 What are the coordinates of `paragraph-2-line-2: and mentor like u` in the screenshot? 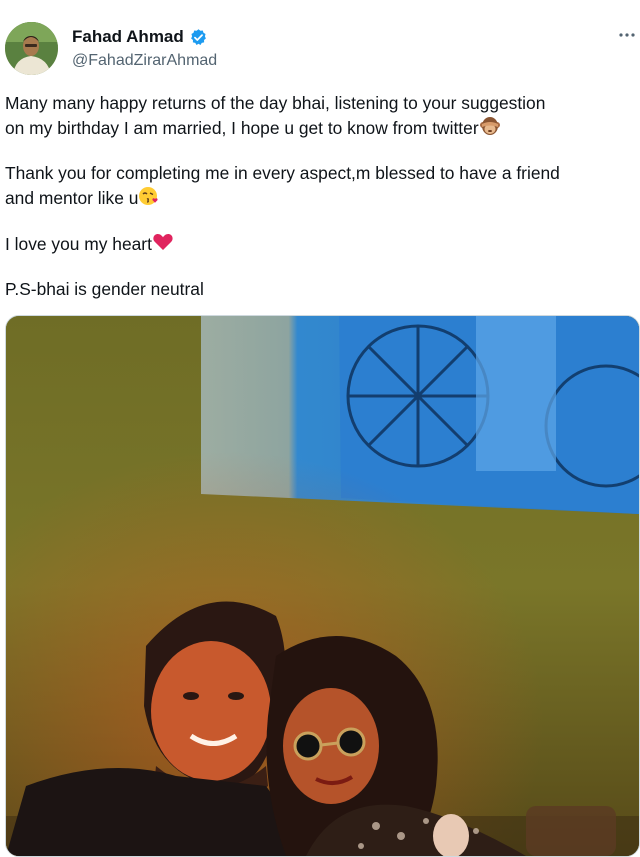 It's located at (72, 198).